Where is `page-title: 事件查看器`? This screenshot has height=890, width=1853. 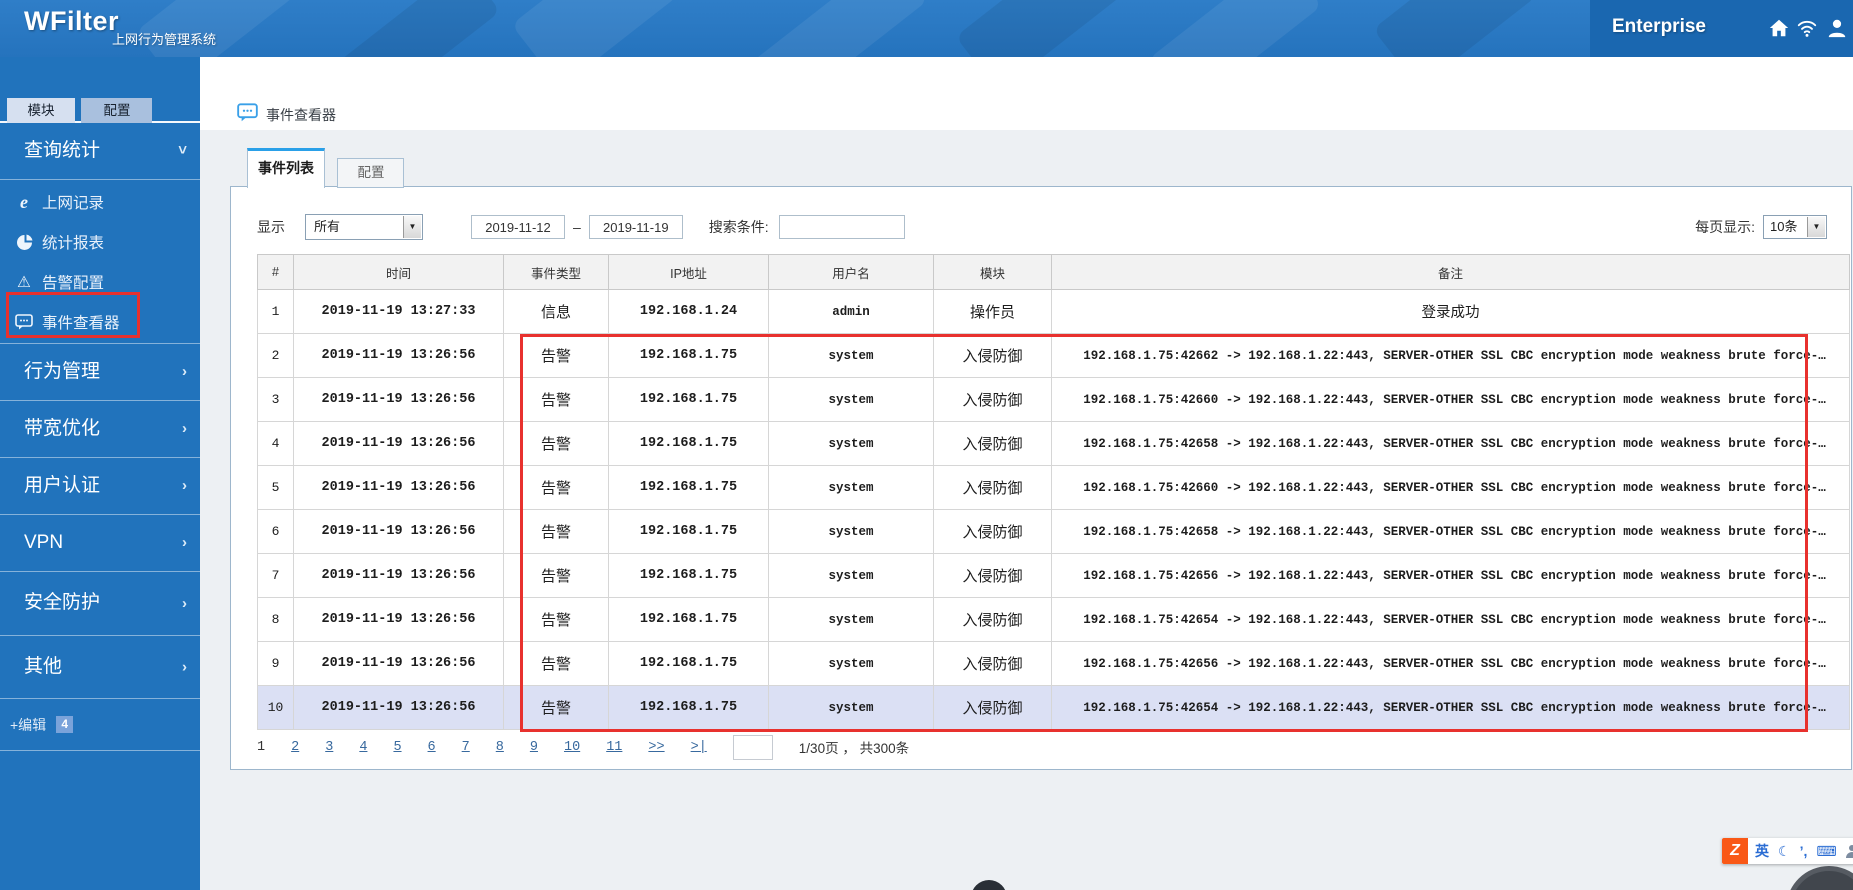
page-title: 事件查看器 is located at coordinates (301, 115).